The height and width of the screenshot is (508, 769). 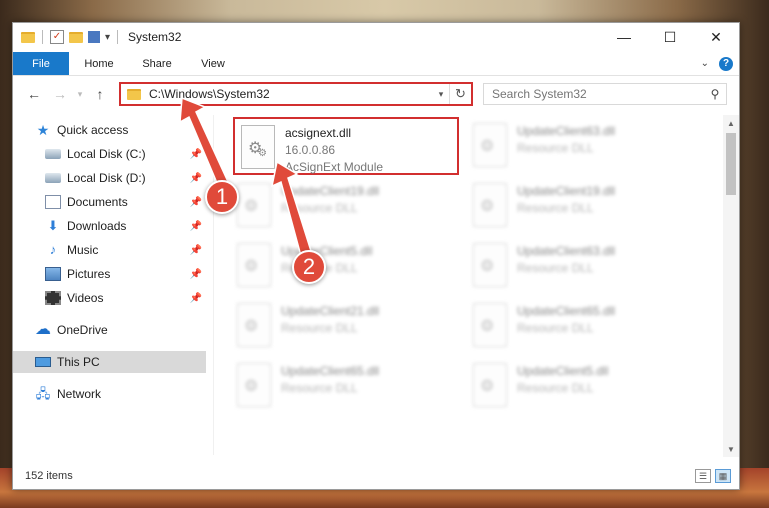 What do you see at coordinates (731, 164) in the screenshot?
I see `scroll-thumb` at bounding box center [731, 164].